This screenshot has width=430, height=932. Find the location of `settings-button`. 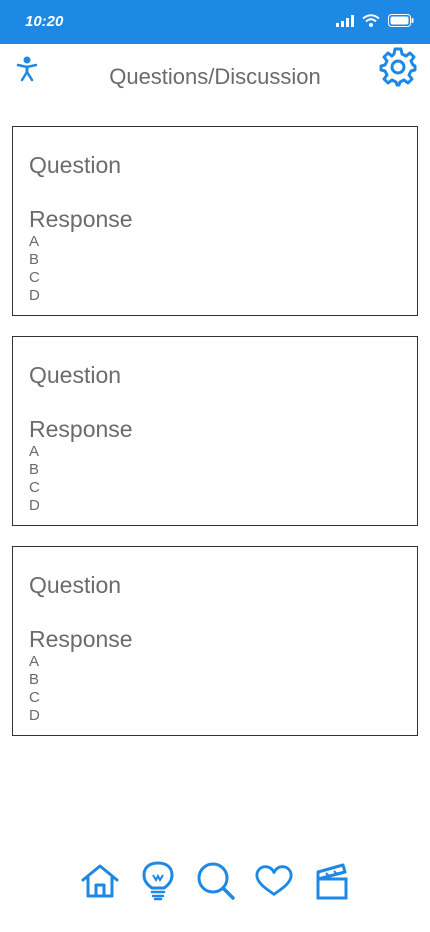

settings-button is located at coordinates (398, 67).